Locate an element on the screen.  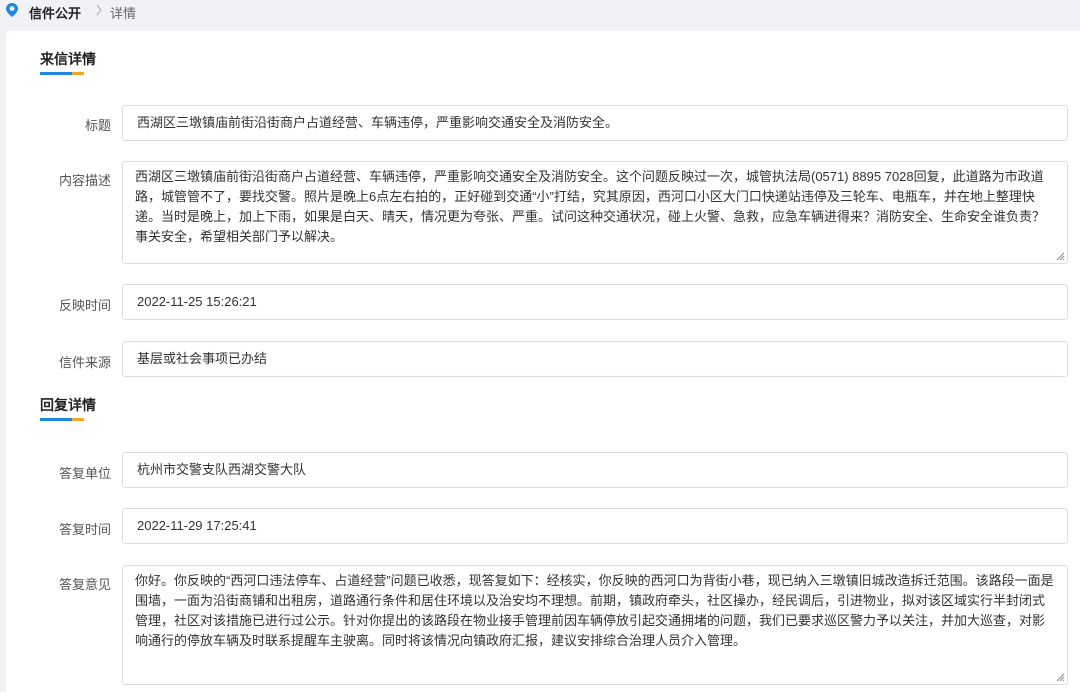
source-field: 基层或社会事项已办结 is located at coordinates (595, 359).